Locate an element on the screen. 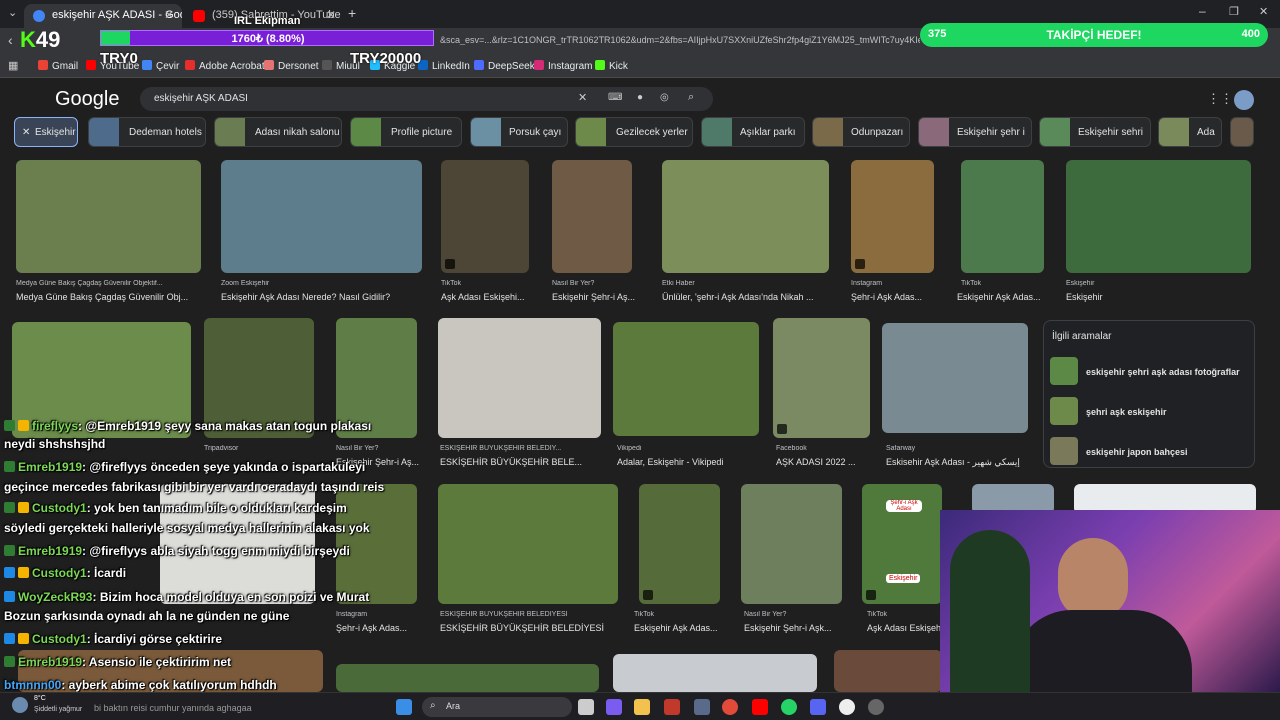 The width and height of the screenshot is (1280, 720). chip-item: Porsuk çayı is located at coordinates (519, 132).